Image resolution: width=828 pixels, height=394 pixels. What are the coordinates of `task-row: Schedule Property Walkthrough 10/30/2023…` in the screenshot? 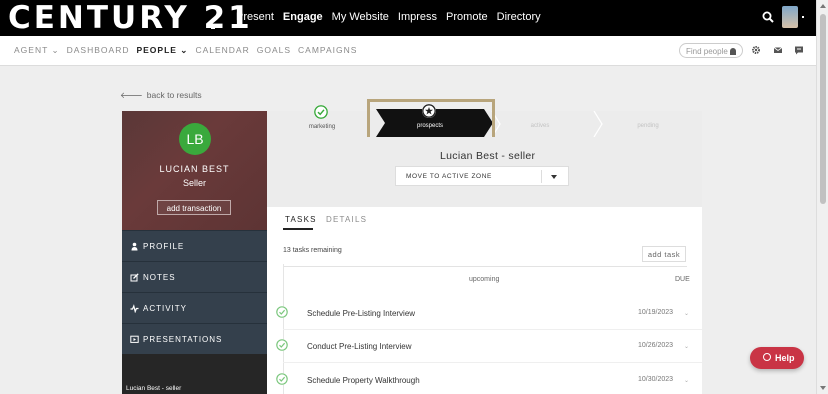 It's located at (489, 380).